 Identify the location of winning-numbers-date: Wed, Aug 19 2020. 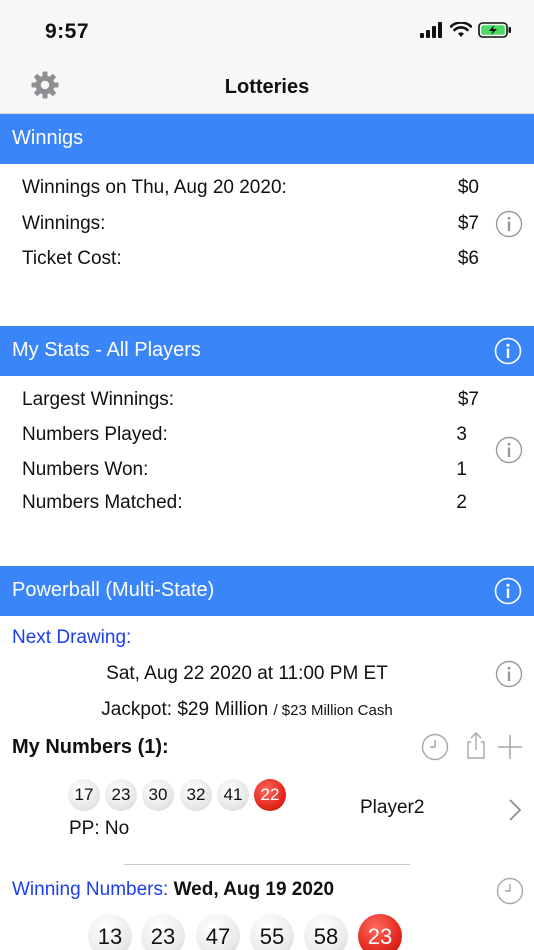
(254, 889).